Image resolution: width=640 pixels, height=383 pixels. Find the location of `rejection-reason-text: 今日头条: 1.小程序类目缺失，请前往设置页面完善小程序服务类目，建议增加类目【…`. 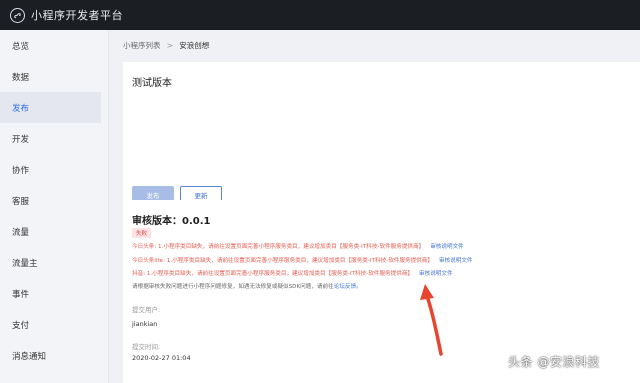

rejection-reason-text: 今日头条: 1.小程序类目缺失，请前往设置页面完善小程序服务类目，建议增加类目【… is located at coordinates (278, 247).